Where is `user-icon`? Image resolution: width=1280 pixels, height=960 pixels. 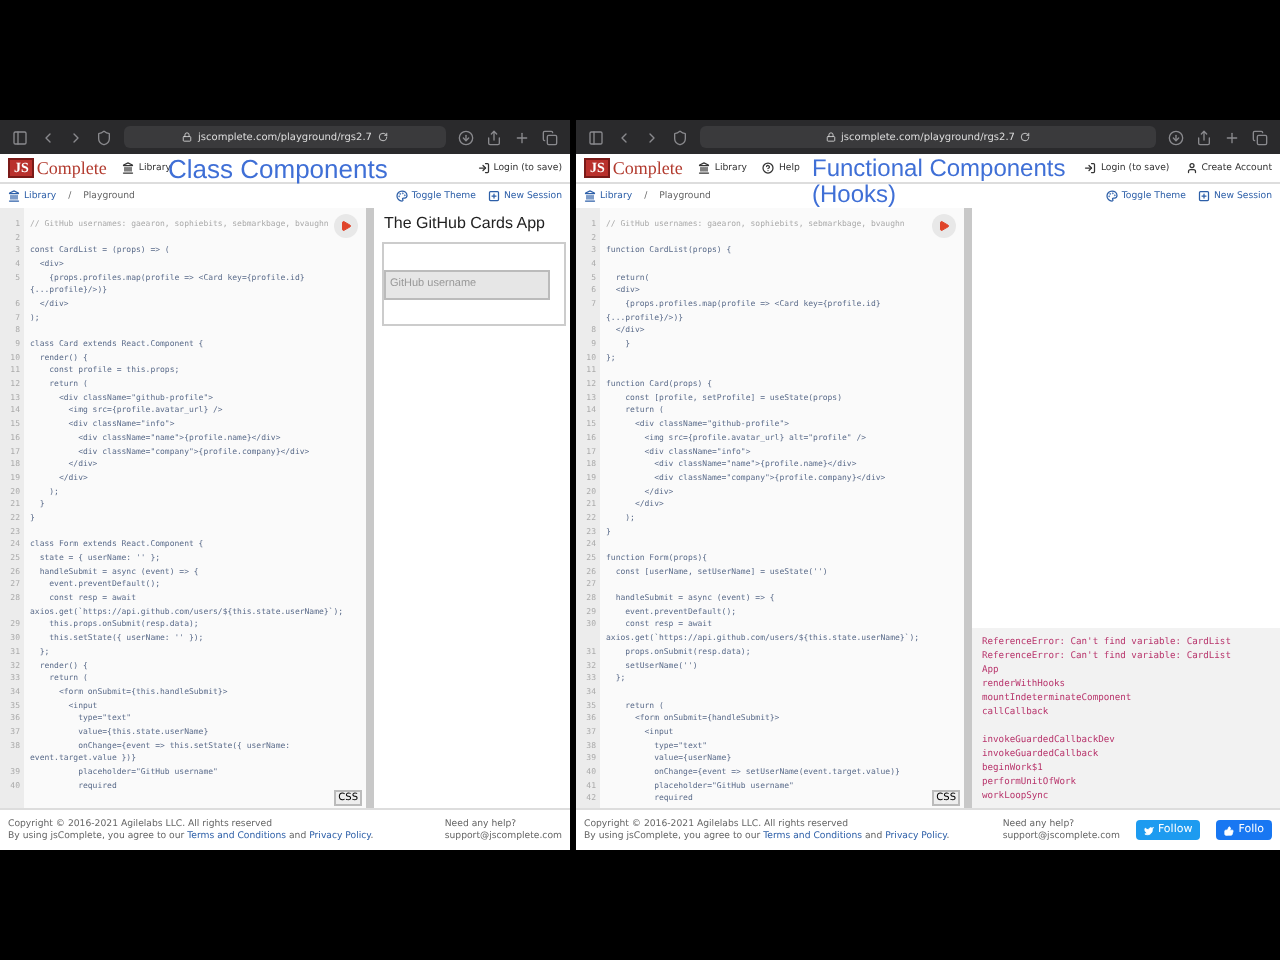
user-icon is located at coordinates (1191, 168).